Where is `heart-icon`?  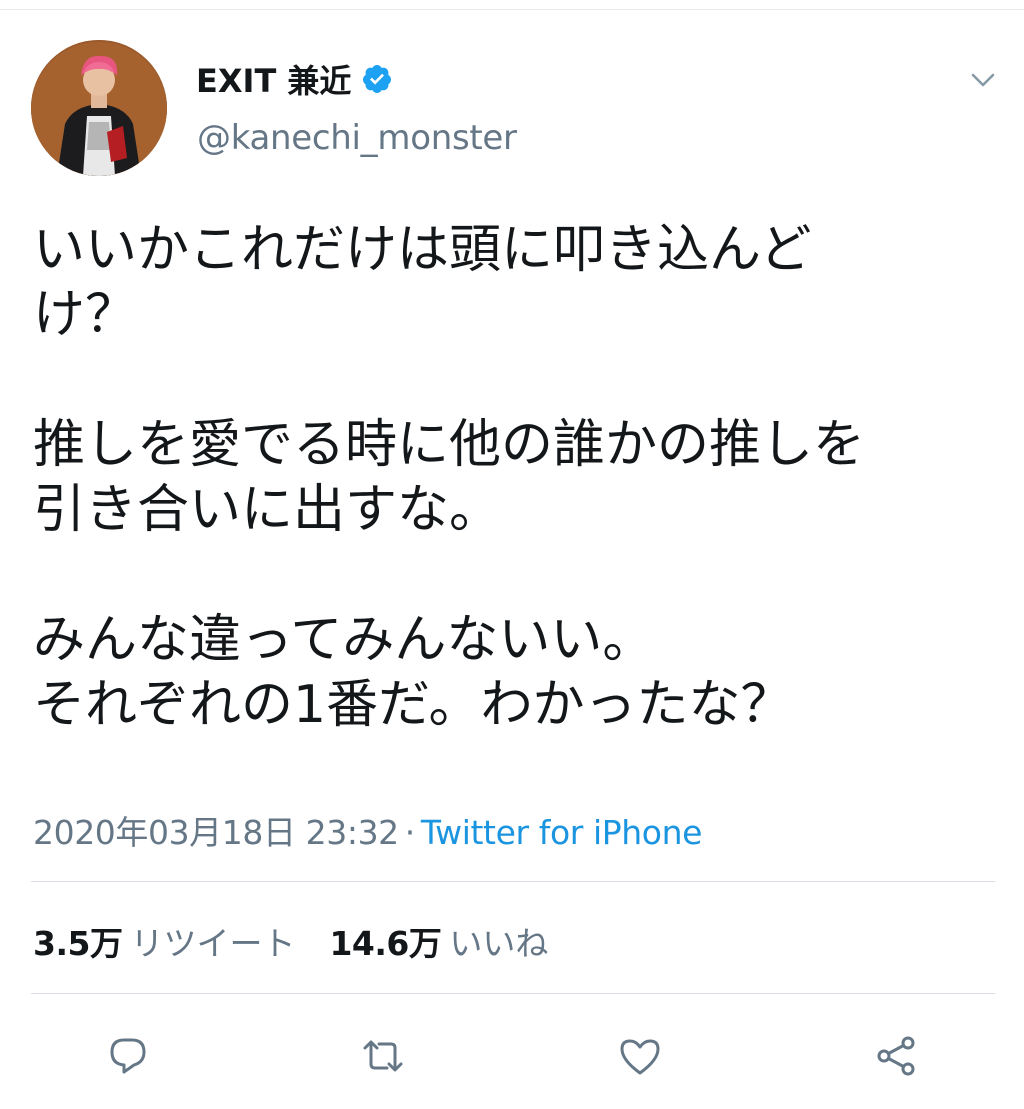
heart-icon is located at coordinates (640, 1057).